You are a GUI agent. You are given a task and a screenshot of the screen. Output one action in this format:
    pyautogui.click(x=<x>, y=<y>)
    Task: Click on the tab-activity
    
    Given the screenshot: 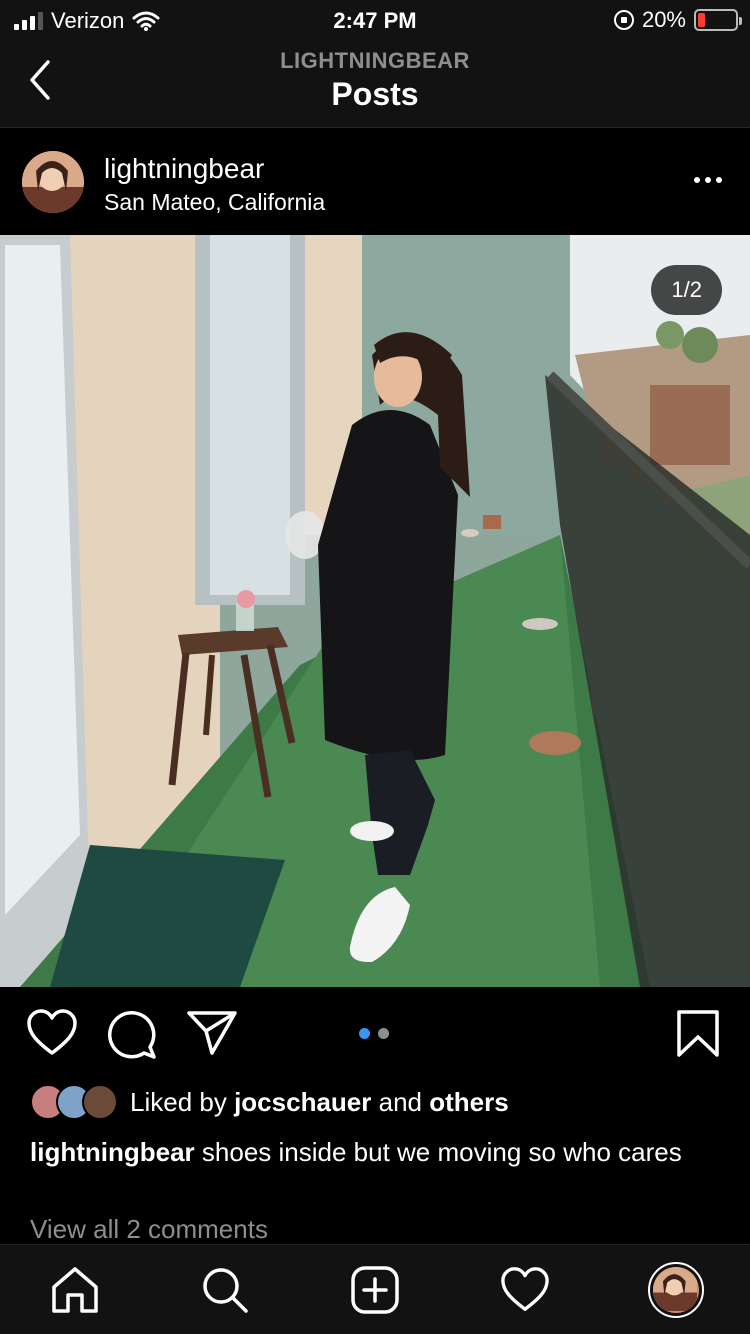 What is the action you would take?
    pyautogui.click(x=525, y=1290)
    